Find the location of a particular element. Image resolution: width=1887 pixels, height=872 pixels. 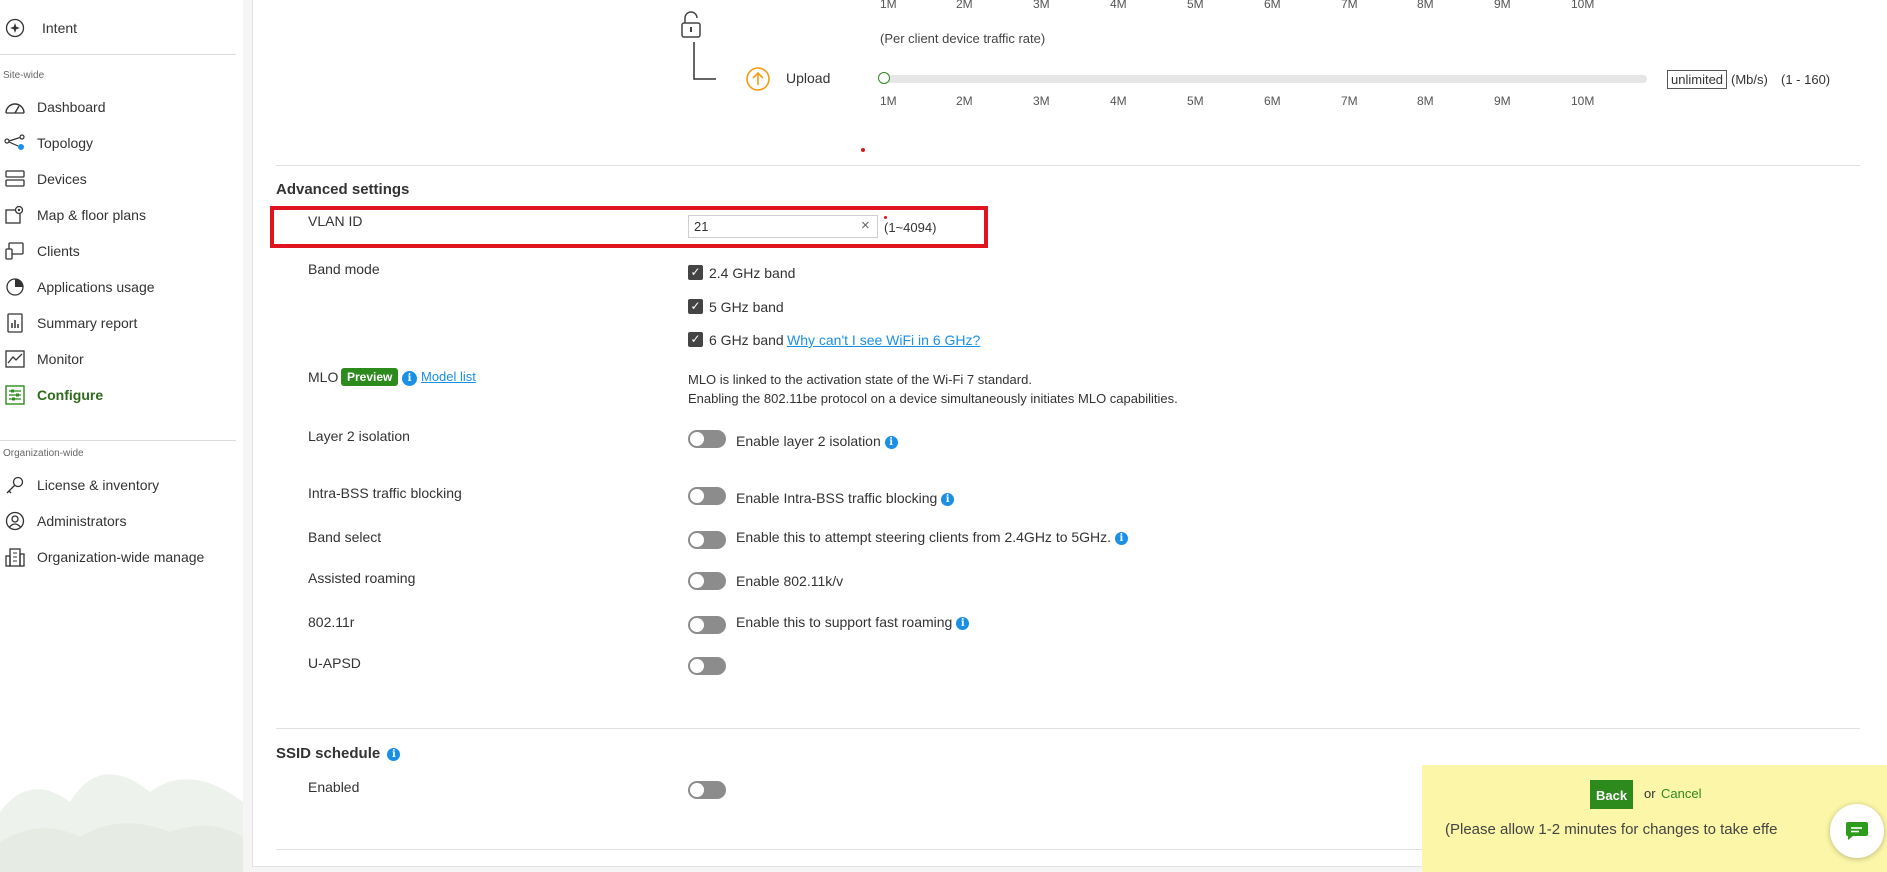

vlan-highlight-box is located at coordinates (629, 227).